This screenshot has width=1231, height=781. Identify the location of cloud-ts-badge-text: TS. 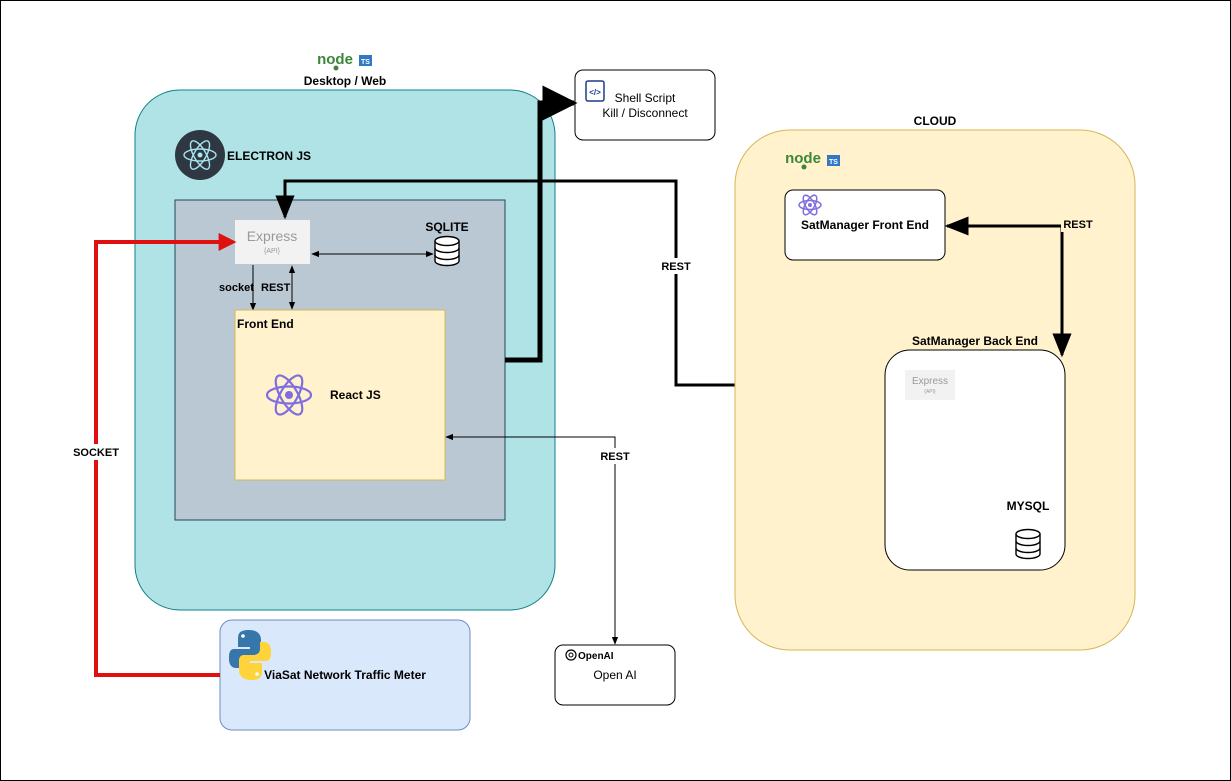
(833, 162).